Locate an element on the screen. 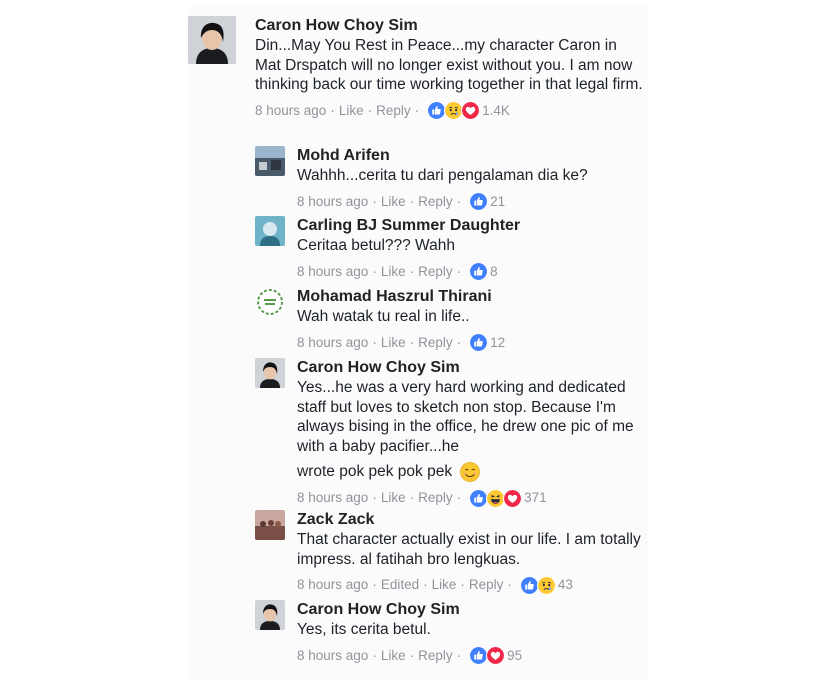 The height and width of the screenshot is (684, 840). reaction-summary: 1.4K is located at coordinates (468, 111).